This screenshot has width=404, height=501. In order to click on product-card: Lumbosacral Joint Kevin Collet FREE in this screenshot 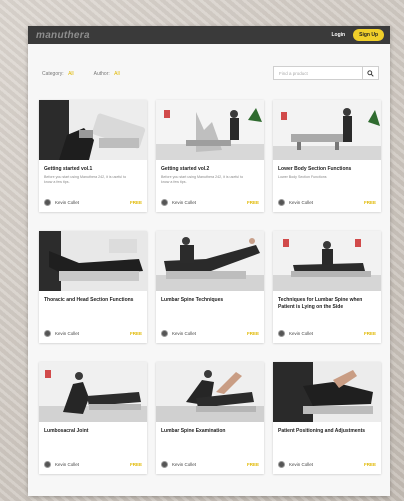, I will do `click(93, 418)`.